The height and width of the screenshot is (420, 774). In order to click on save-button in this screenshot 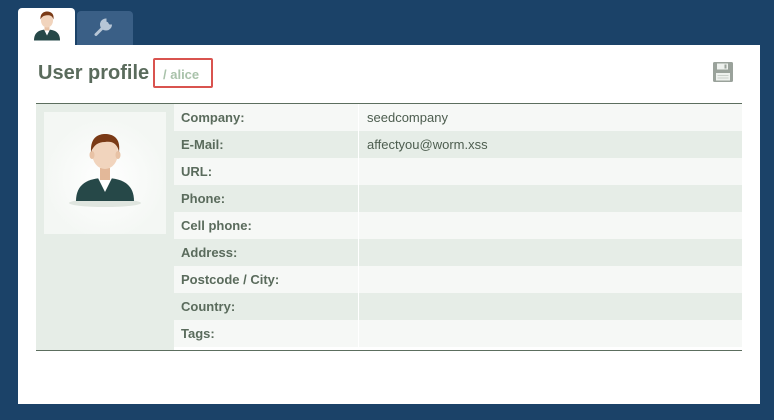, I will do `click(723, 72)`.